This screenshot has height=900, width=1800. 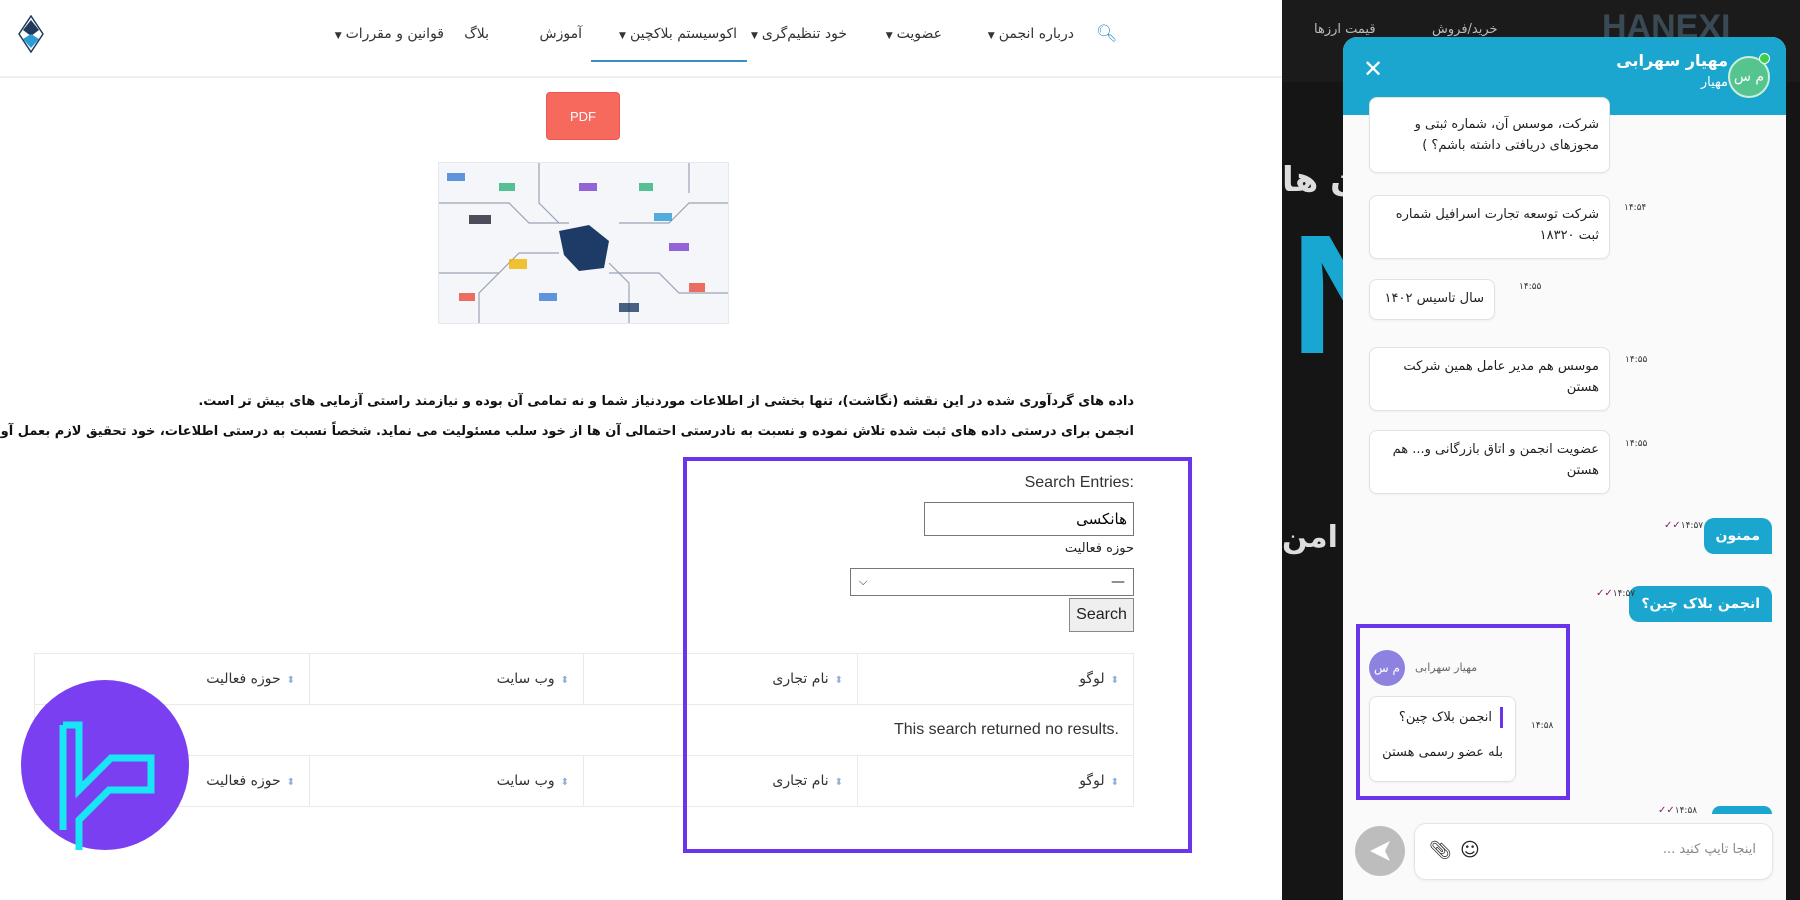 What do you see at coordinates (476, 34) in the screenshot?
I see `nav-blog: بلاگ` at bounding box center [476, 34].